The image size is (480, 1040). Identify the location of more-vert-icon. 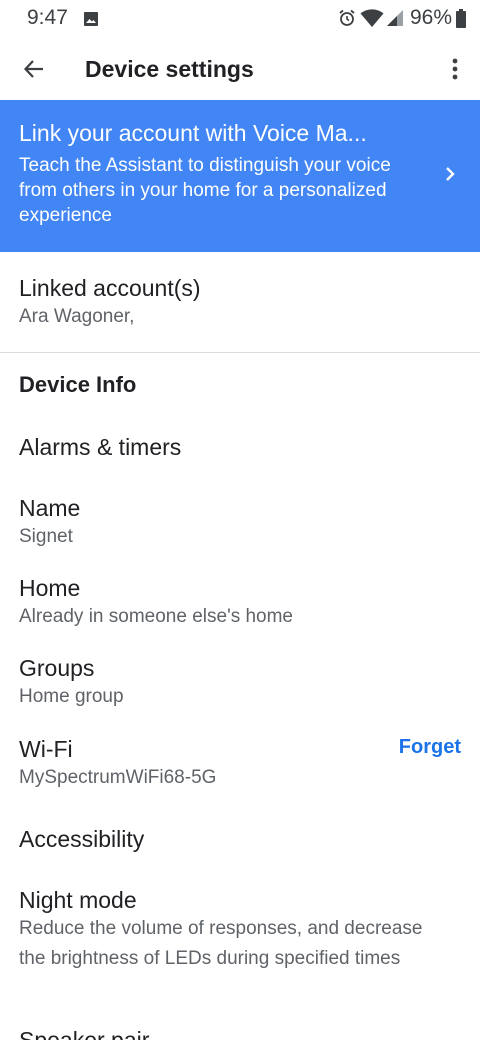
(455, 69).